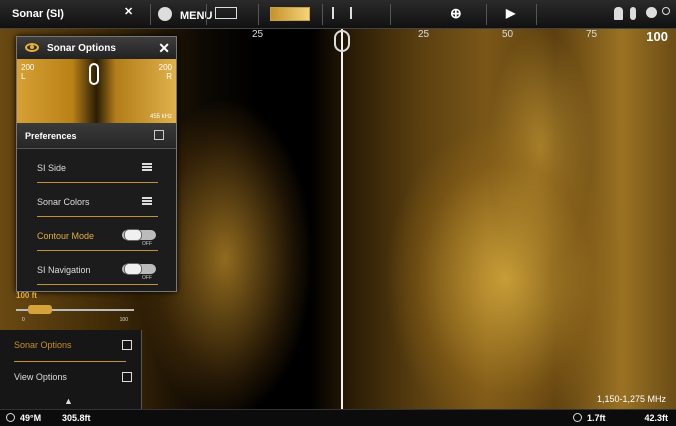 This screenshot has height=426, width=676. I want to click on preview-right-range: 200, so click(165, 67).